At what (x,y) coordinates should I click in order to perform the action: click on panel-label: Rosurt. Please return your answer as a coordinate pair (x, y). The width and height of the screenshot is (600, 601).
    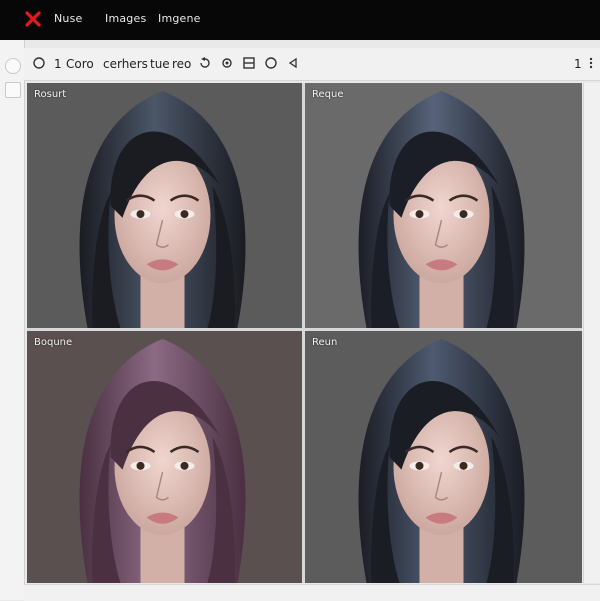
    Looking at the image, I should click on (50, 94).